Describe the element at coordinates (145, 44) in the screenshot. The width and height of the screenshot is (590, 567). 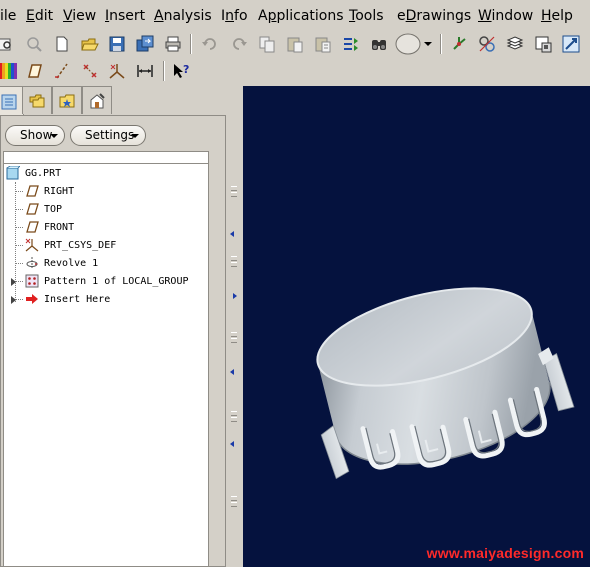
I see `save-copy-icon` at that location.